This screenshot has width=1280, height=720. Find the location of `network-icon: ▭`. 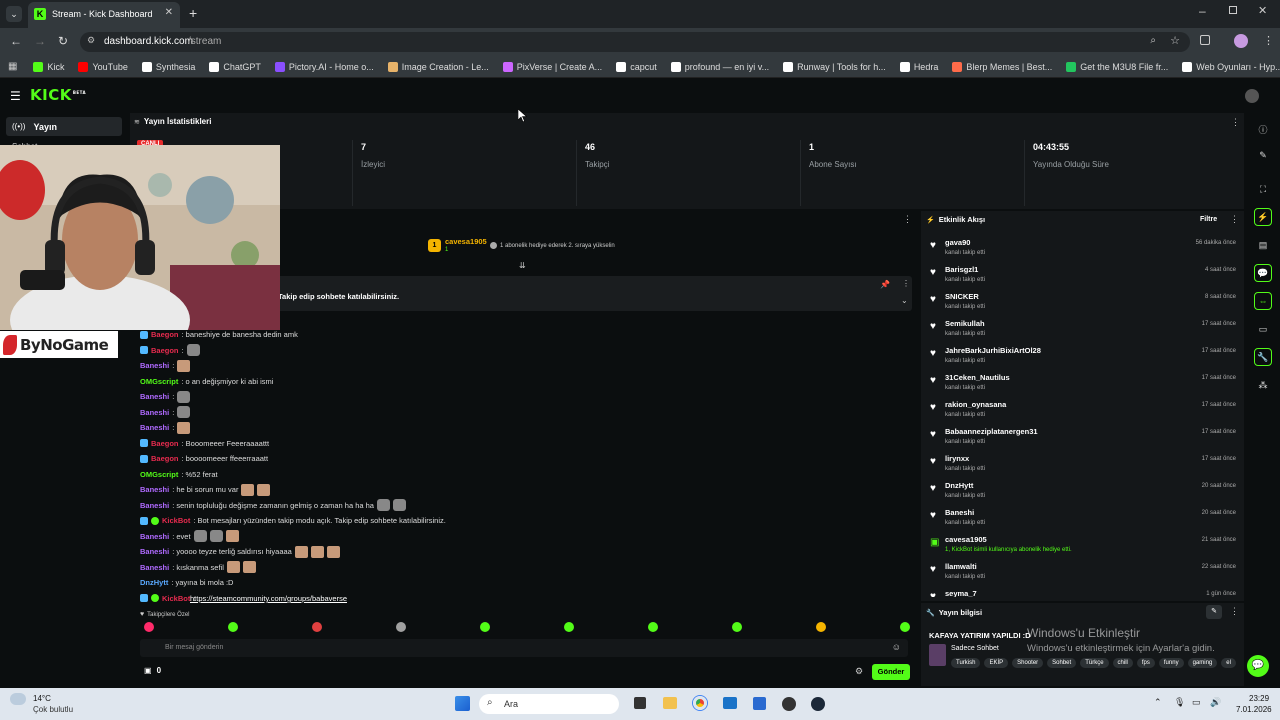

network-icon: ▭ is located at coordinates (1196, 702).